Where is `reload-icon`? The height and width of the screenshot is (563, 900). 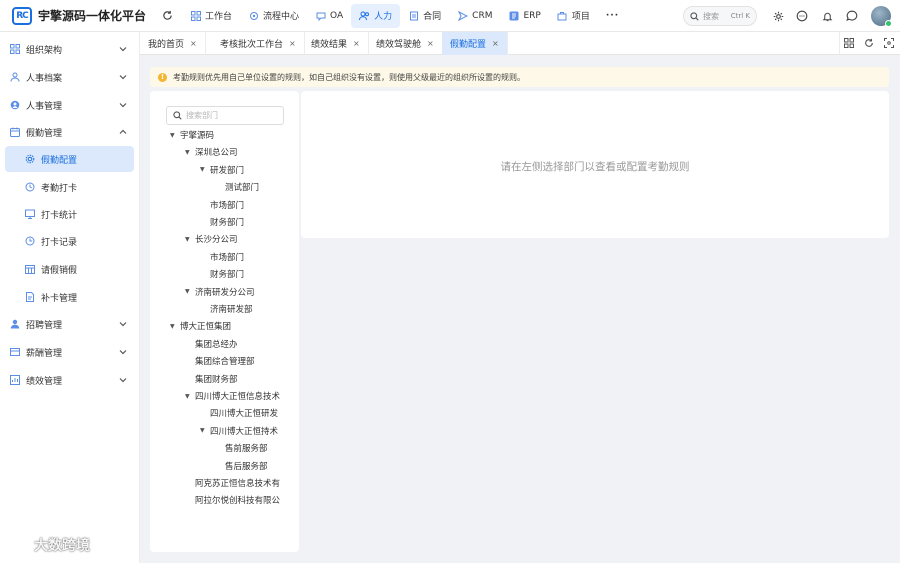
reload-icon is located at coordinates (869, 43).